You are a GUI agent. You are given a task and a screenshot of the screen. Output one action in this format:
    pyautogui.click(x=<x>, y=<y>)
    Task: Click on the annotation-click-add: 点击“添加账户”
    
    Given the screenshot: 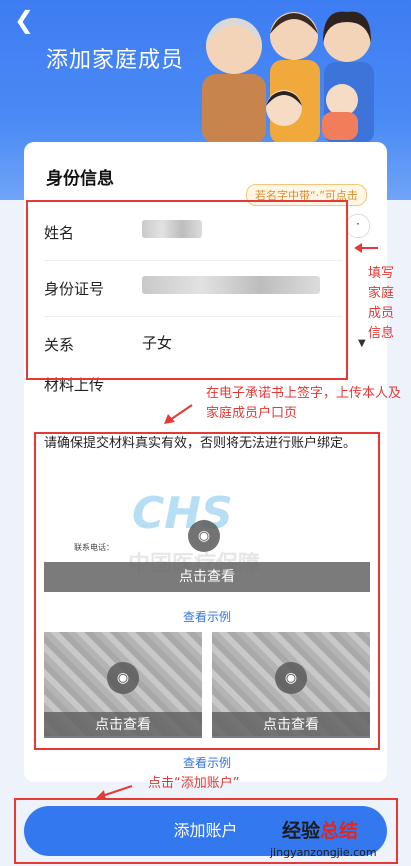 What is the action you would take?
    pyautogui.click(x=194, y=783)
    